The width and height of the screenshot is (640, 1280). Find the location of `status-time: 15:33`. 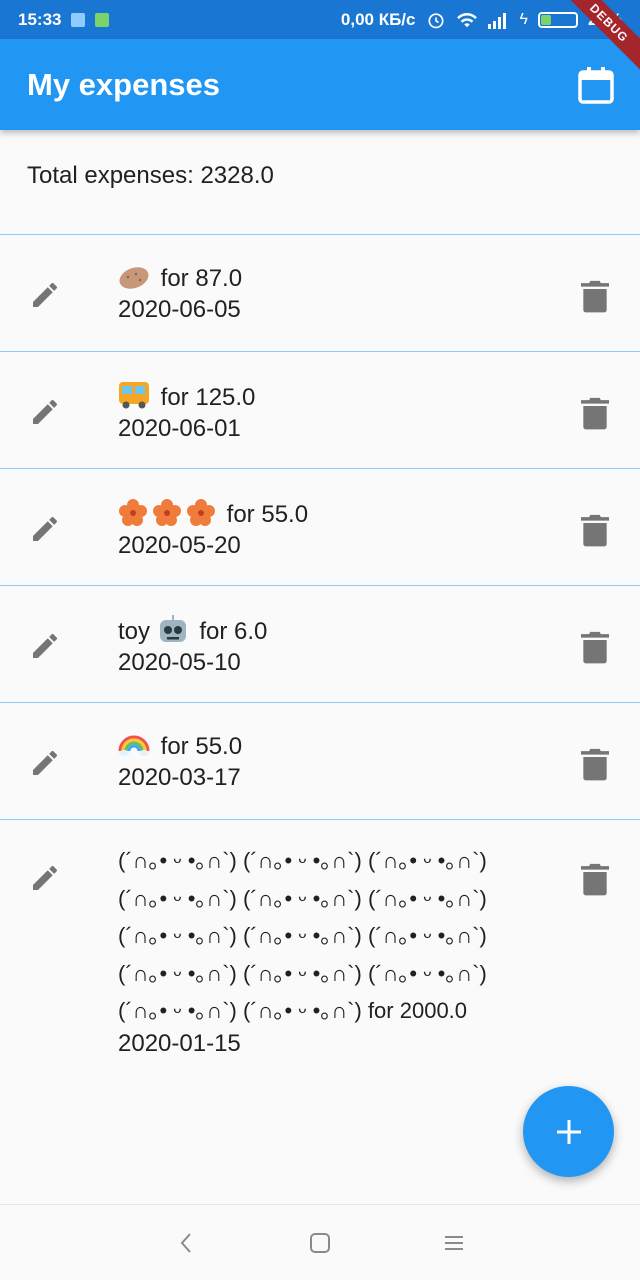

status-time: 15:33 is located at coordinates (40, 19).